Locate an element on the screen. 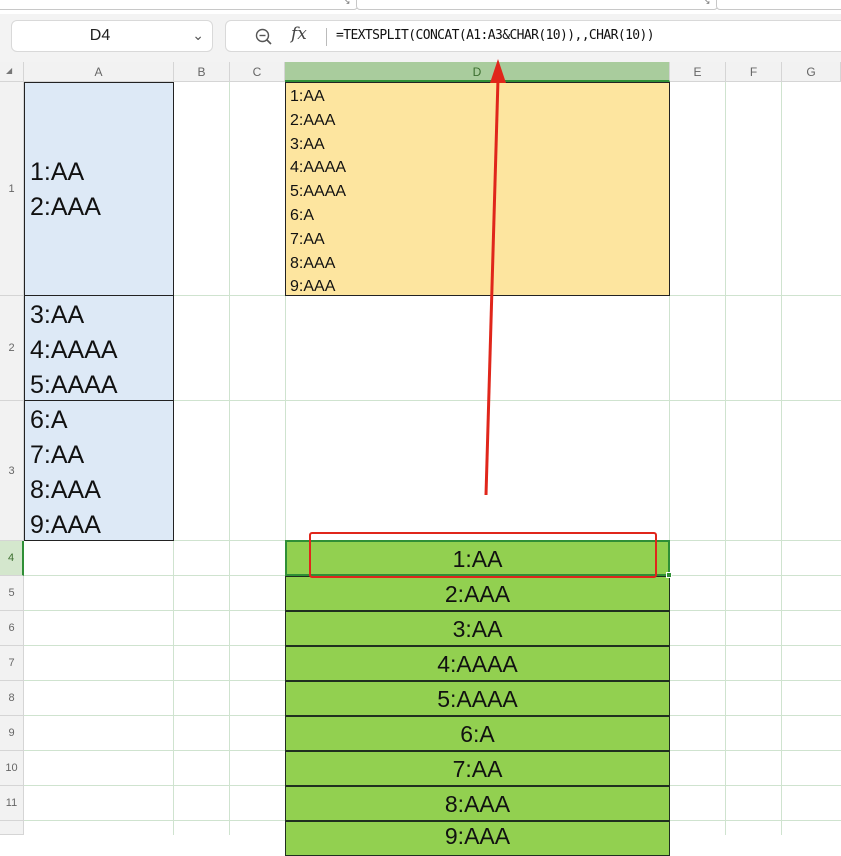 Image resolution: width=841 pixels, height=856 pixels. row-header-10: 10 is located at coordinates (12, 768).